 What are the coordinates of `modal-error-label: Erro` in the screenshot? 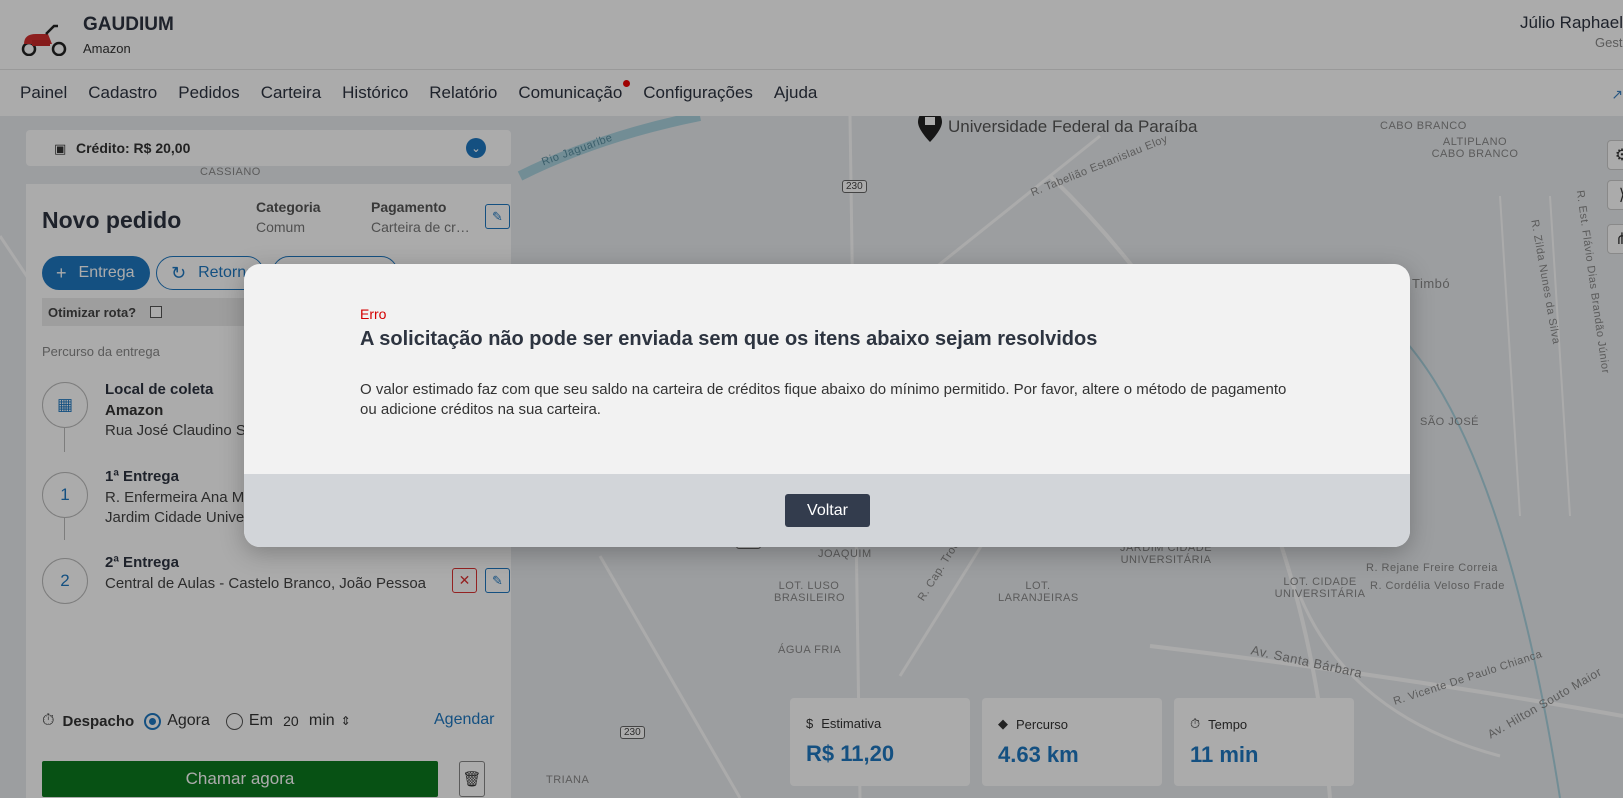 It's located at (373, 314).